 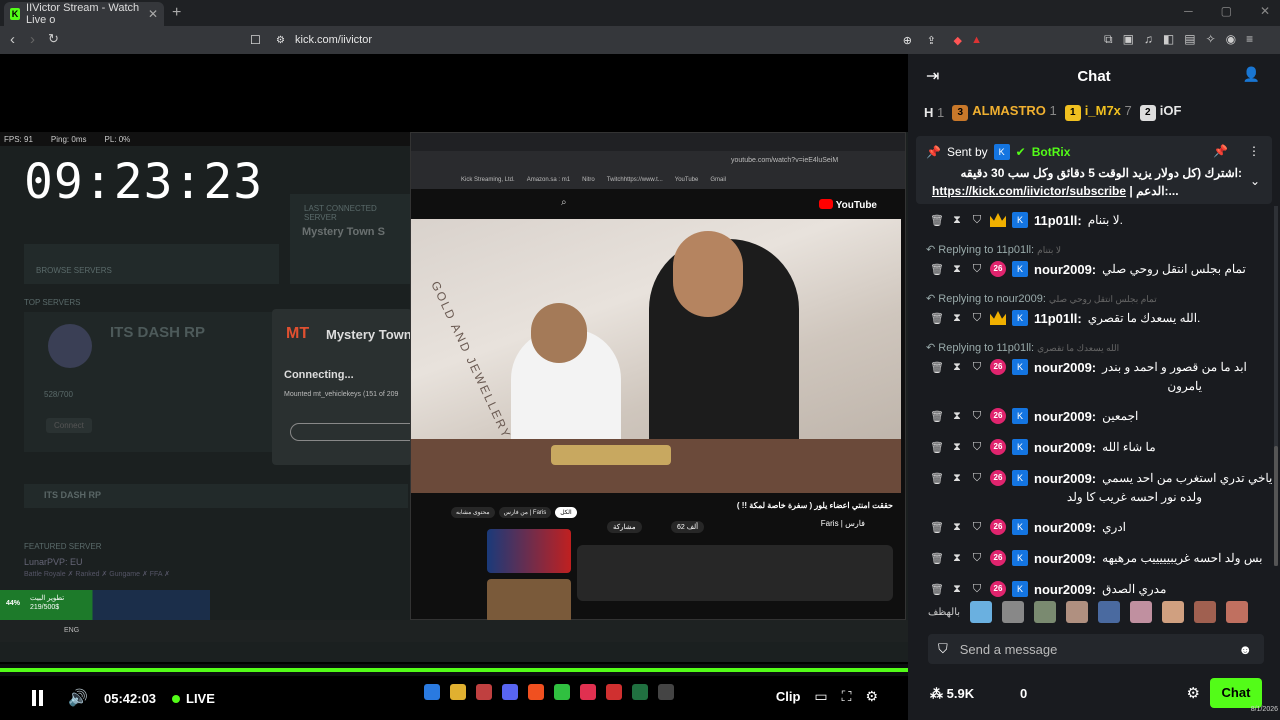 What do you see at coordinates (1236, 693) in the screenshot?
I see `chat-send-button: Chat` at bounding box center [1236, 693].